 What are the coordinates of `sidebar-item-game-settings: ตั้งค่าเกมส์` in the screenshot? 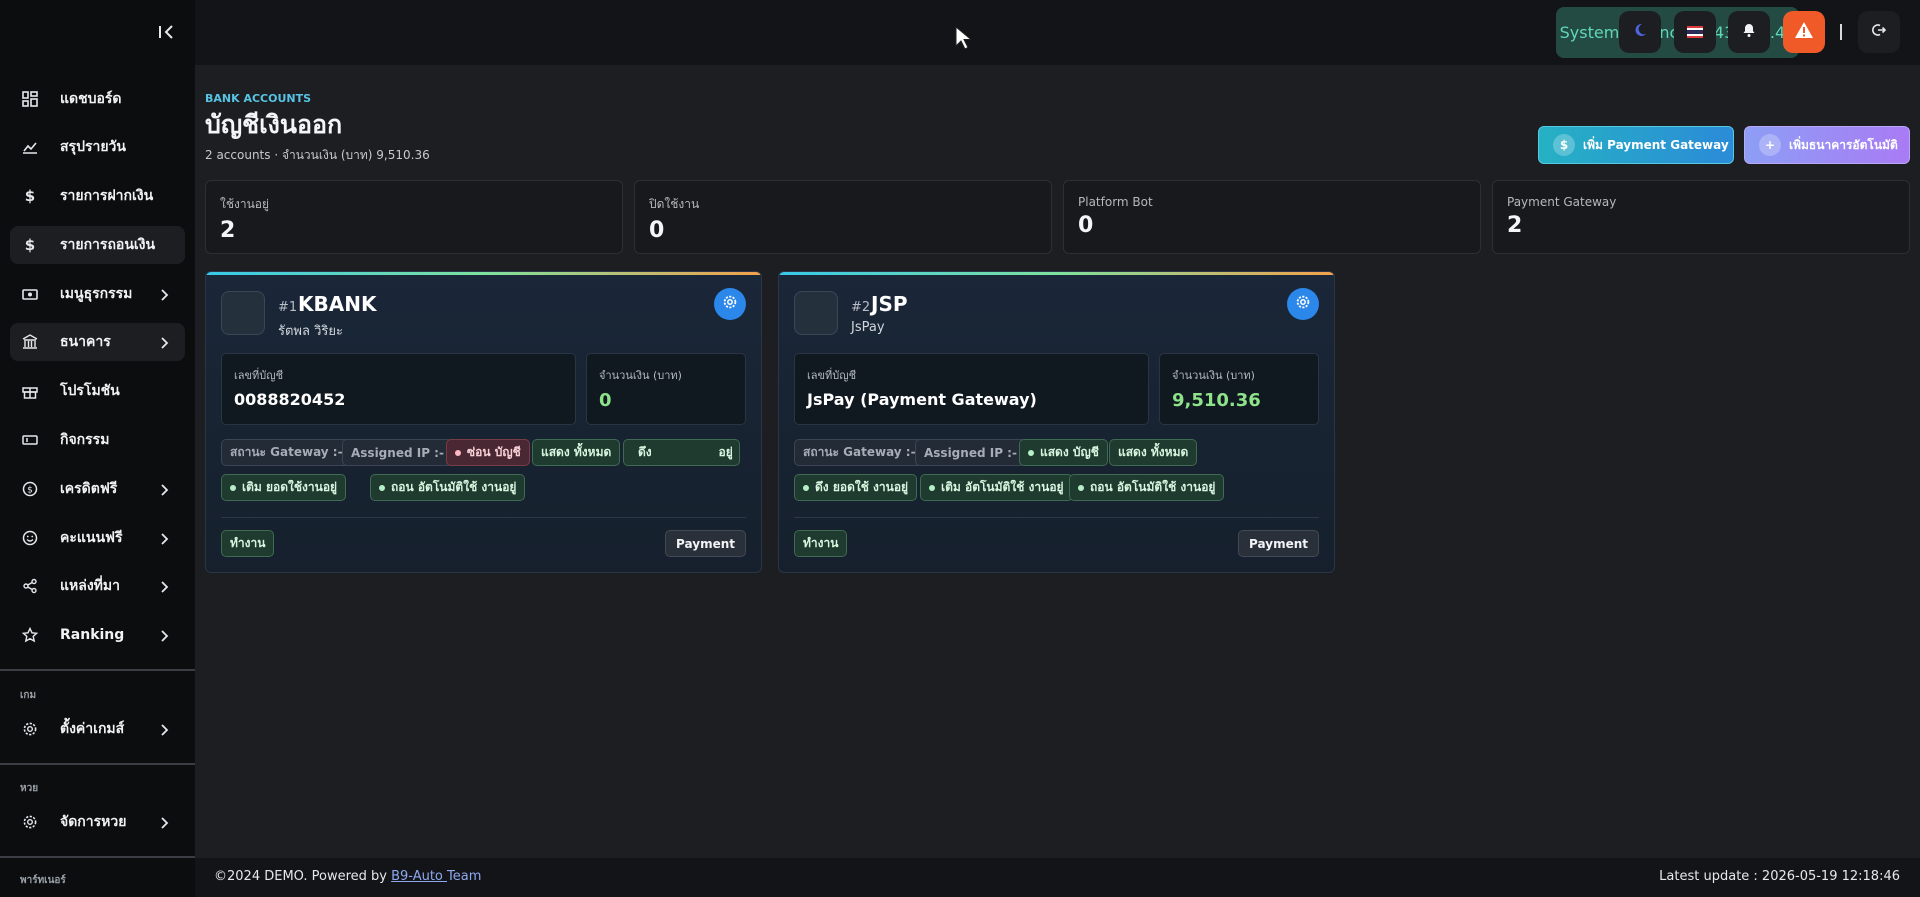 It's located at (97, 729).